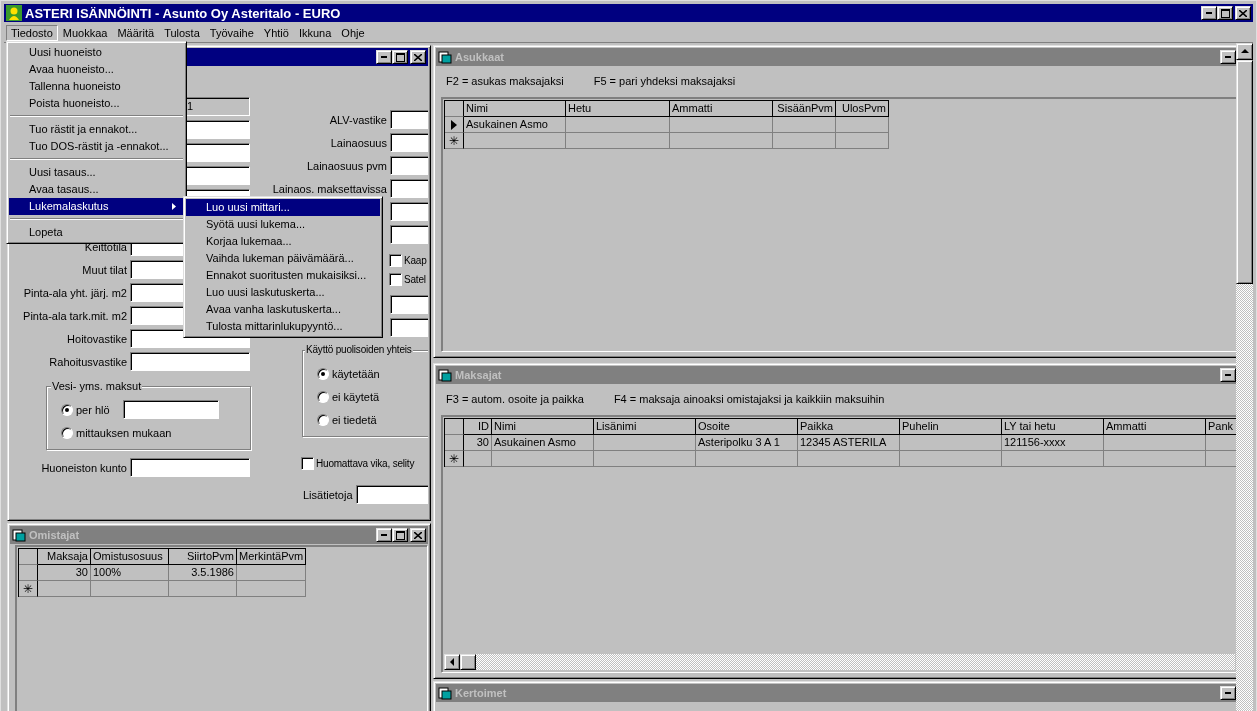 This screenshot has width=1257, height=711. What do you see at coordinates (83, 467) in the screenshot?
I see `field-label: Huoneiston kunto` at bounding box center [83, 467].